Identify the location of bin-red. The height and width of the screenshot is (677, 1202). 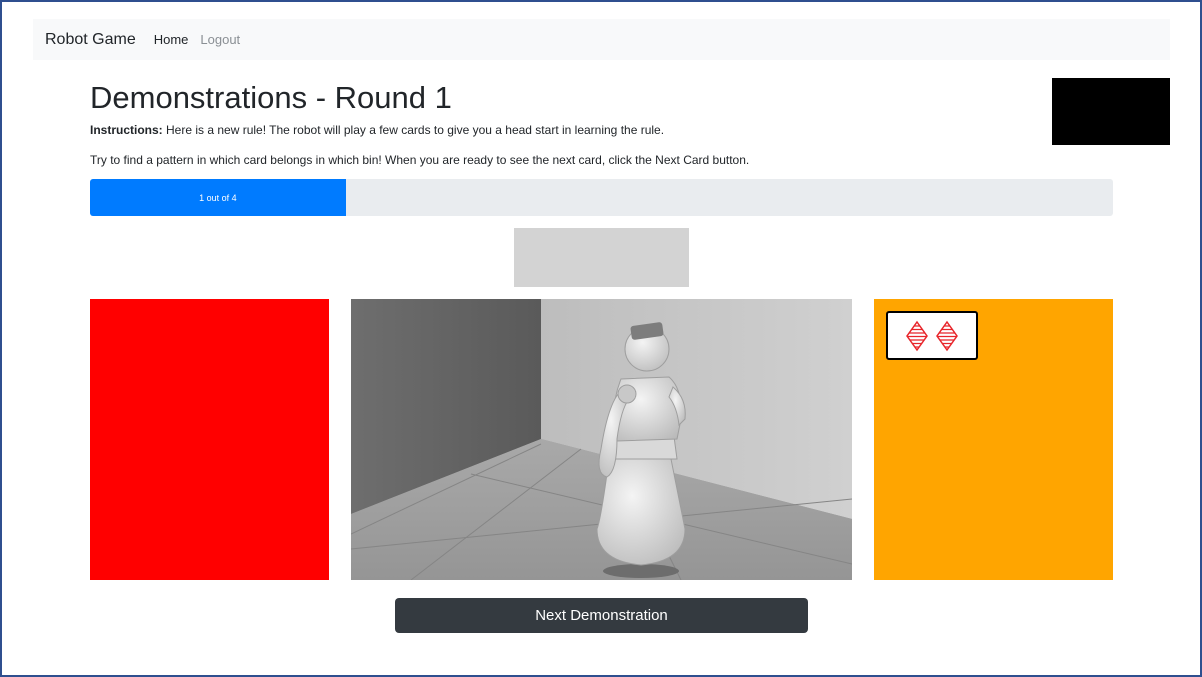
(209, 439).